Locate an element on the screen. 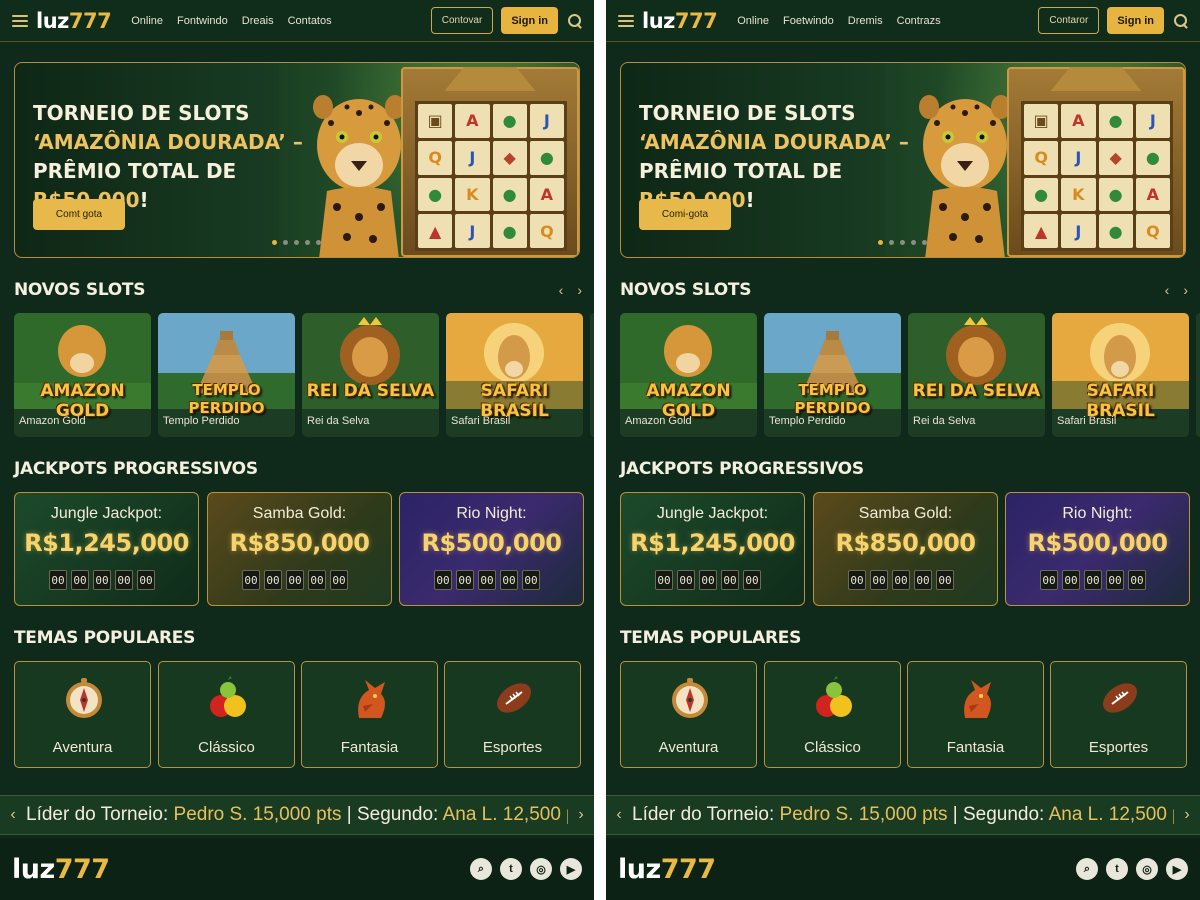  dragon-icon is located at coordinates (977, 699).